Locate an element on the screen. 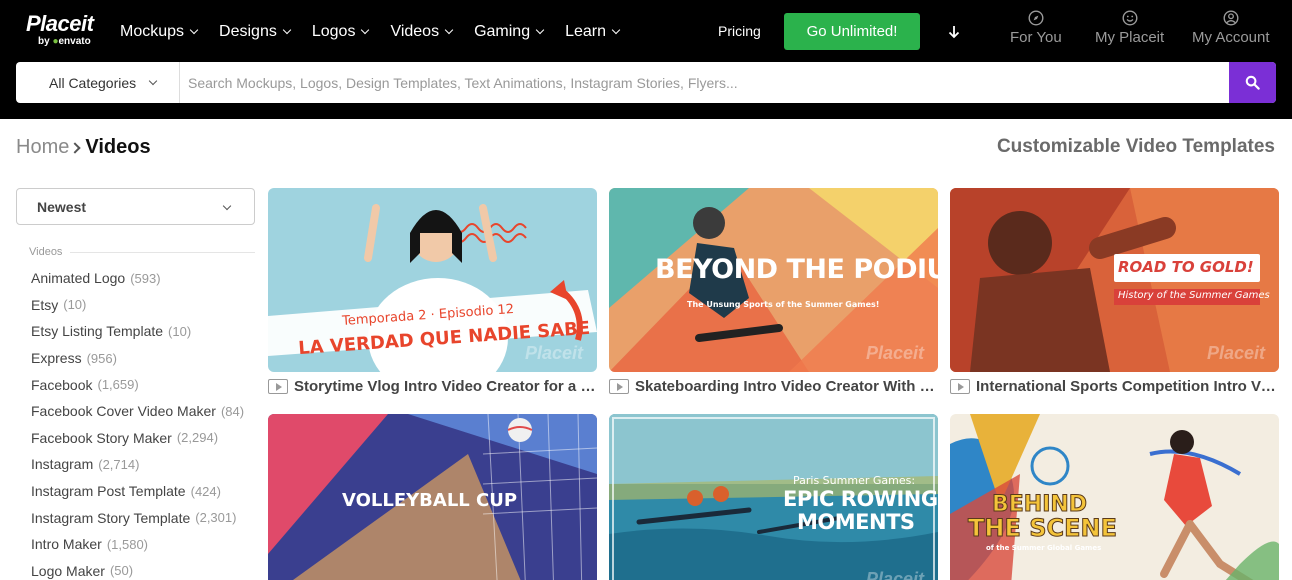 Image resolution: width=1292 pixels, height=580 pixels. category-select: All Categories is located at coordinates (98, 82).